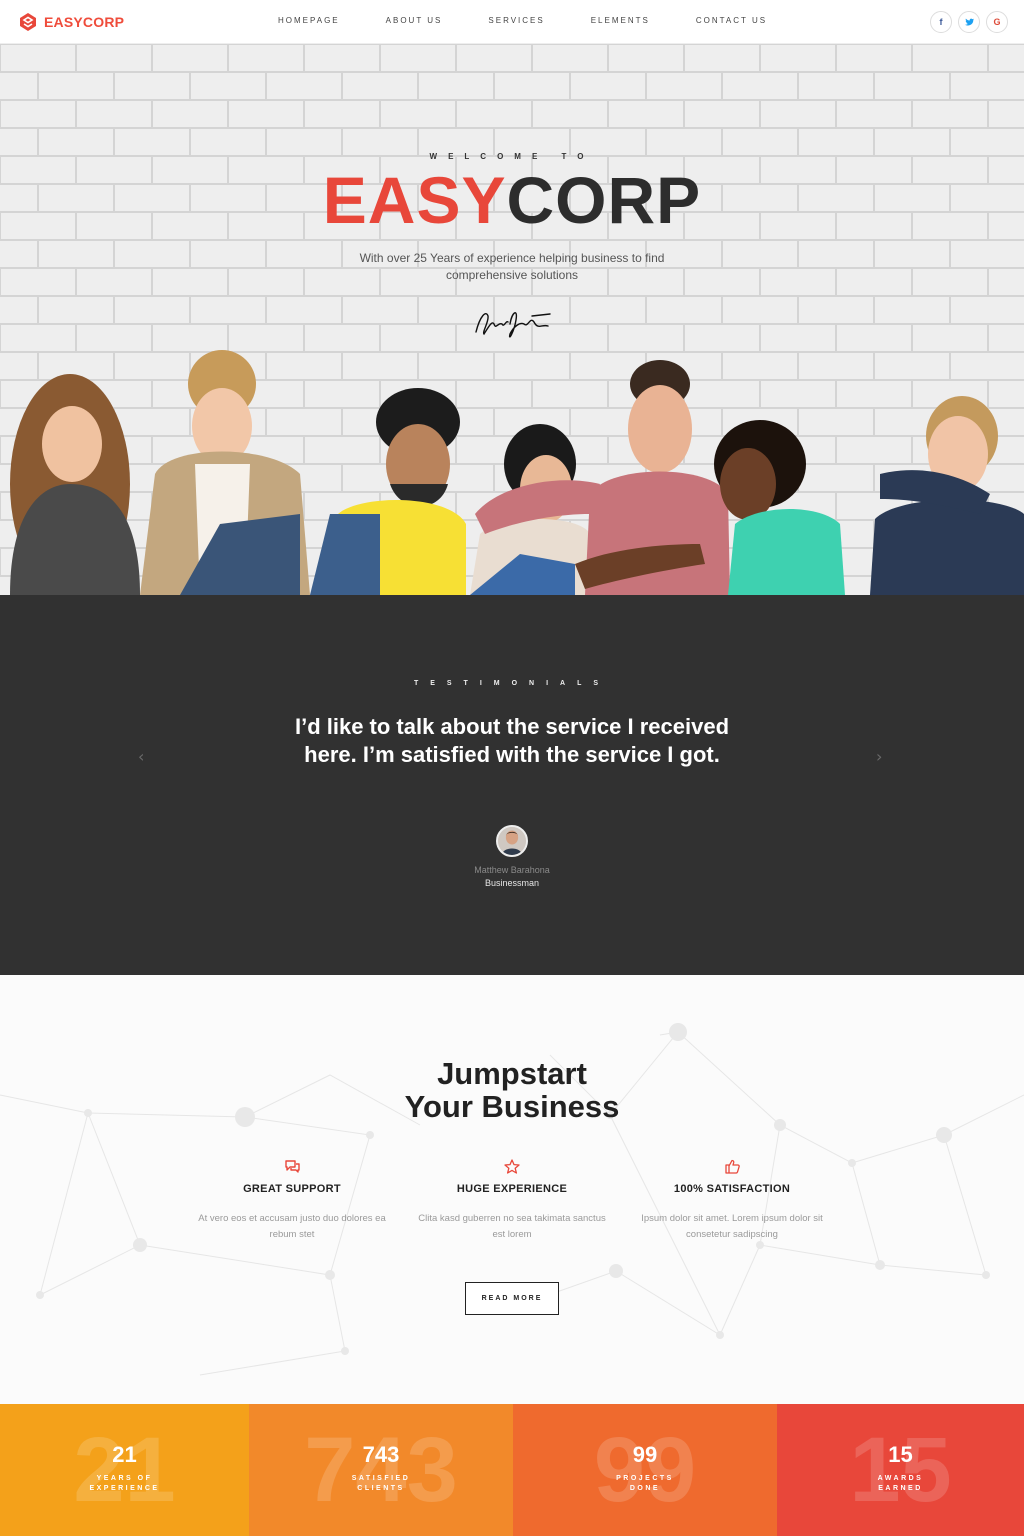  I want to click on testimonials-label: TESTIMONIALS, so click(512, 683).